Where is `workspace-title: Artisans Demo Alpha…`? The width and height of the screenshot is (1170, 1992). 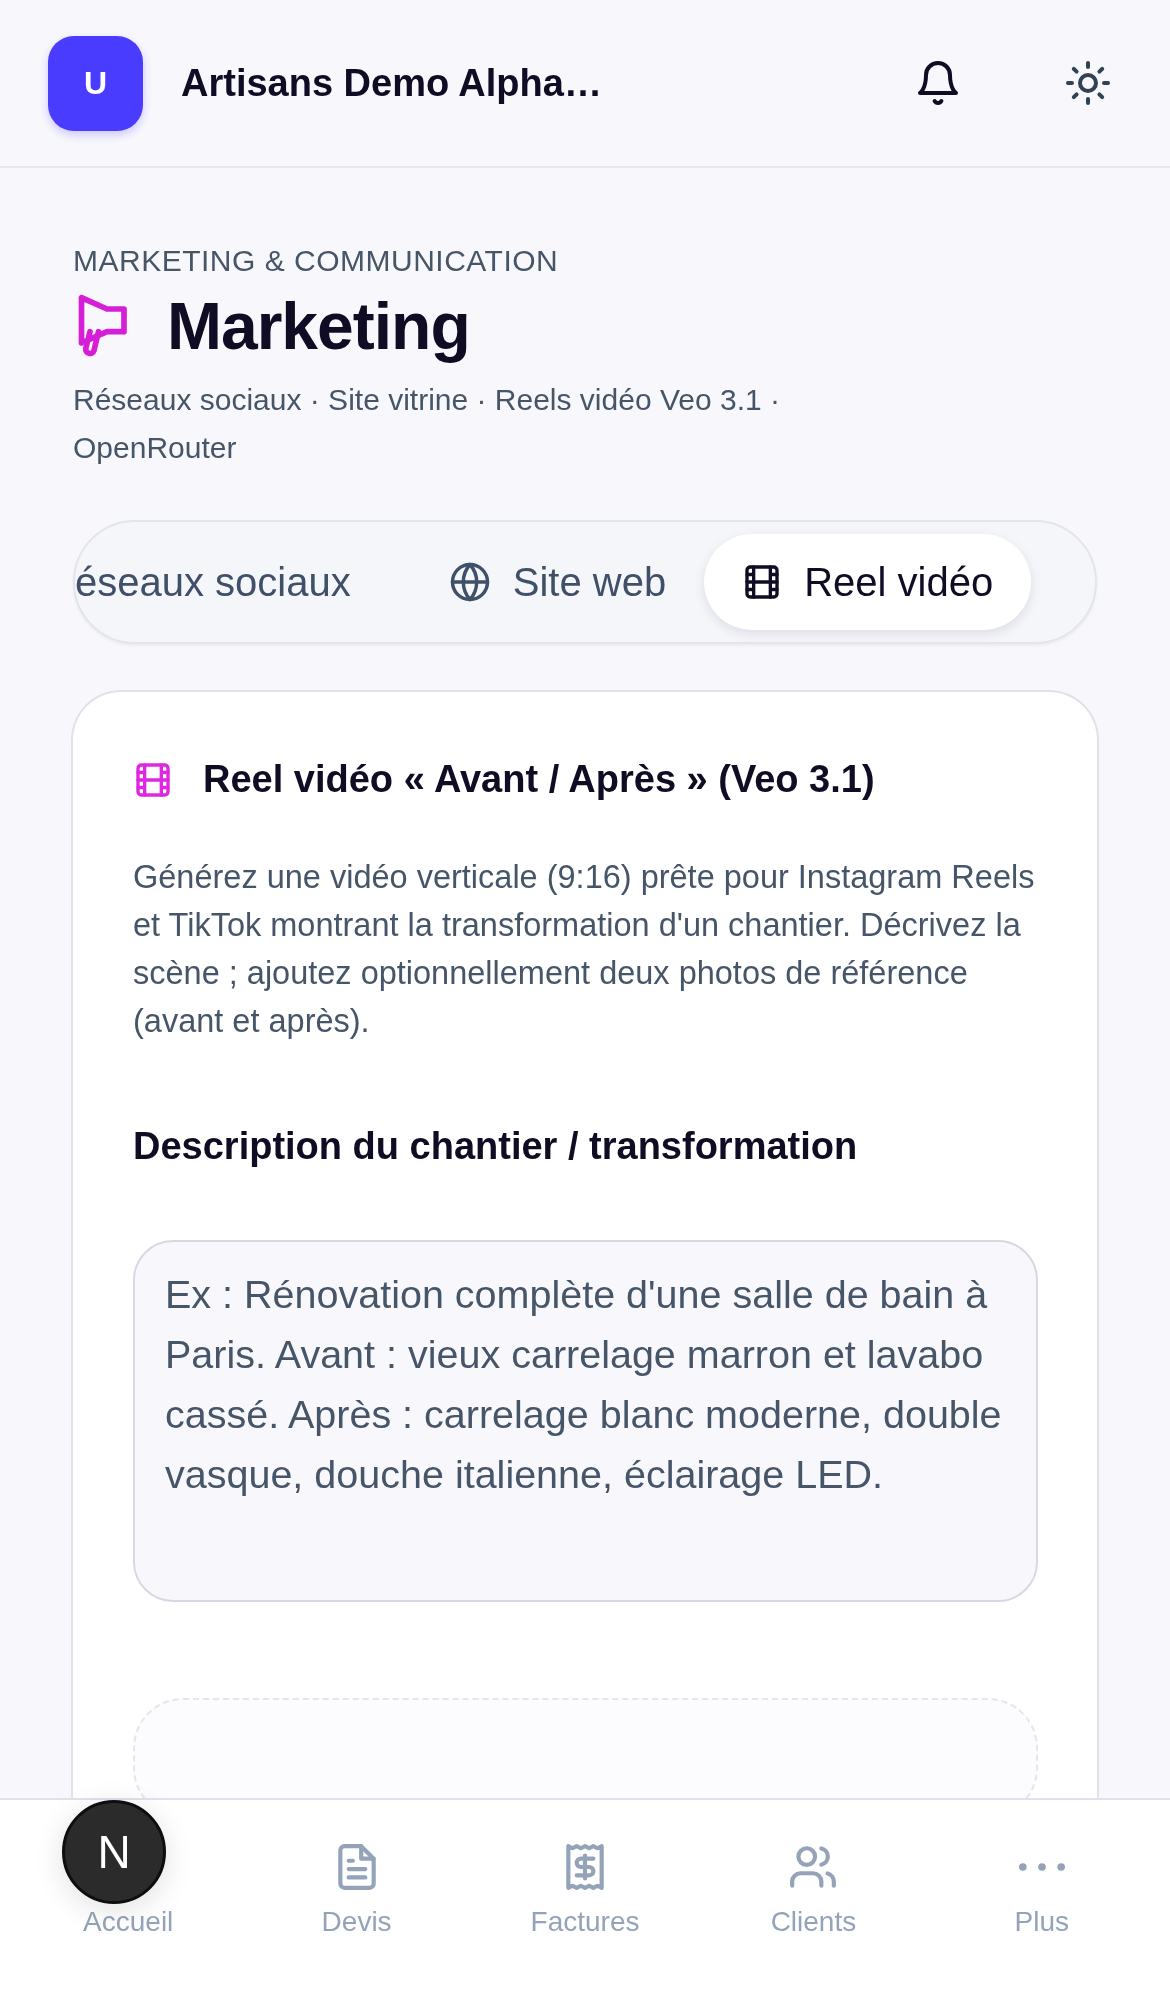
workspace-title: Artisans Demo Alpha… is located at coordinates (392, 83).